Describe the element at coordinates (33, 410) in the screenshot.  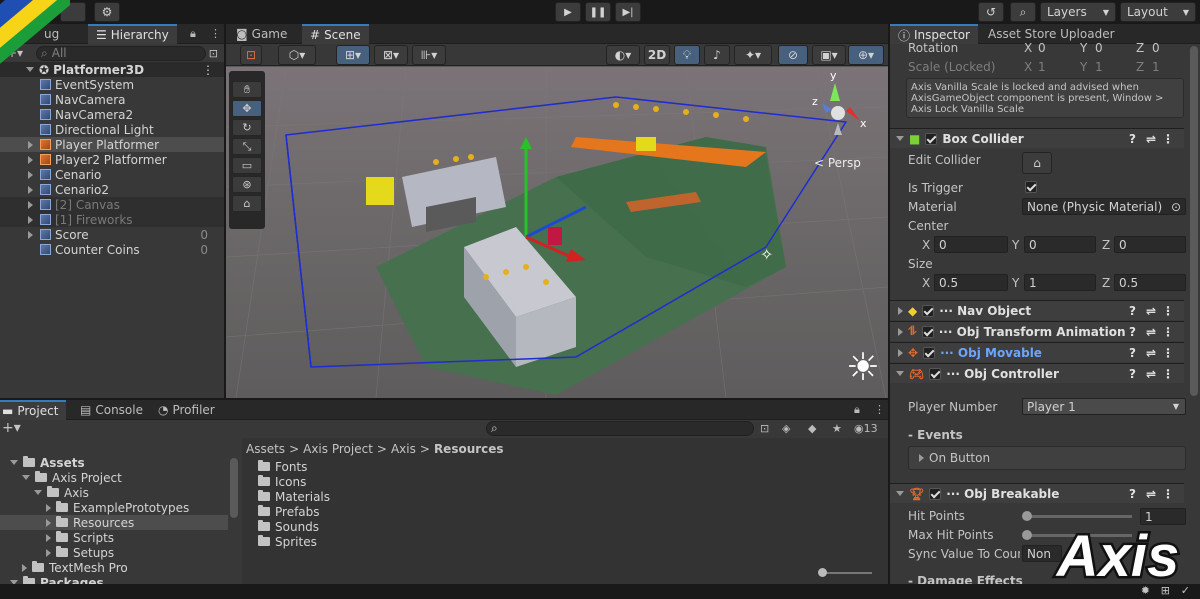
I see `tab-project: ▬ Project` at that location.